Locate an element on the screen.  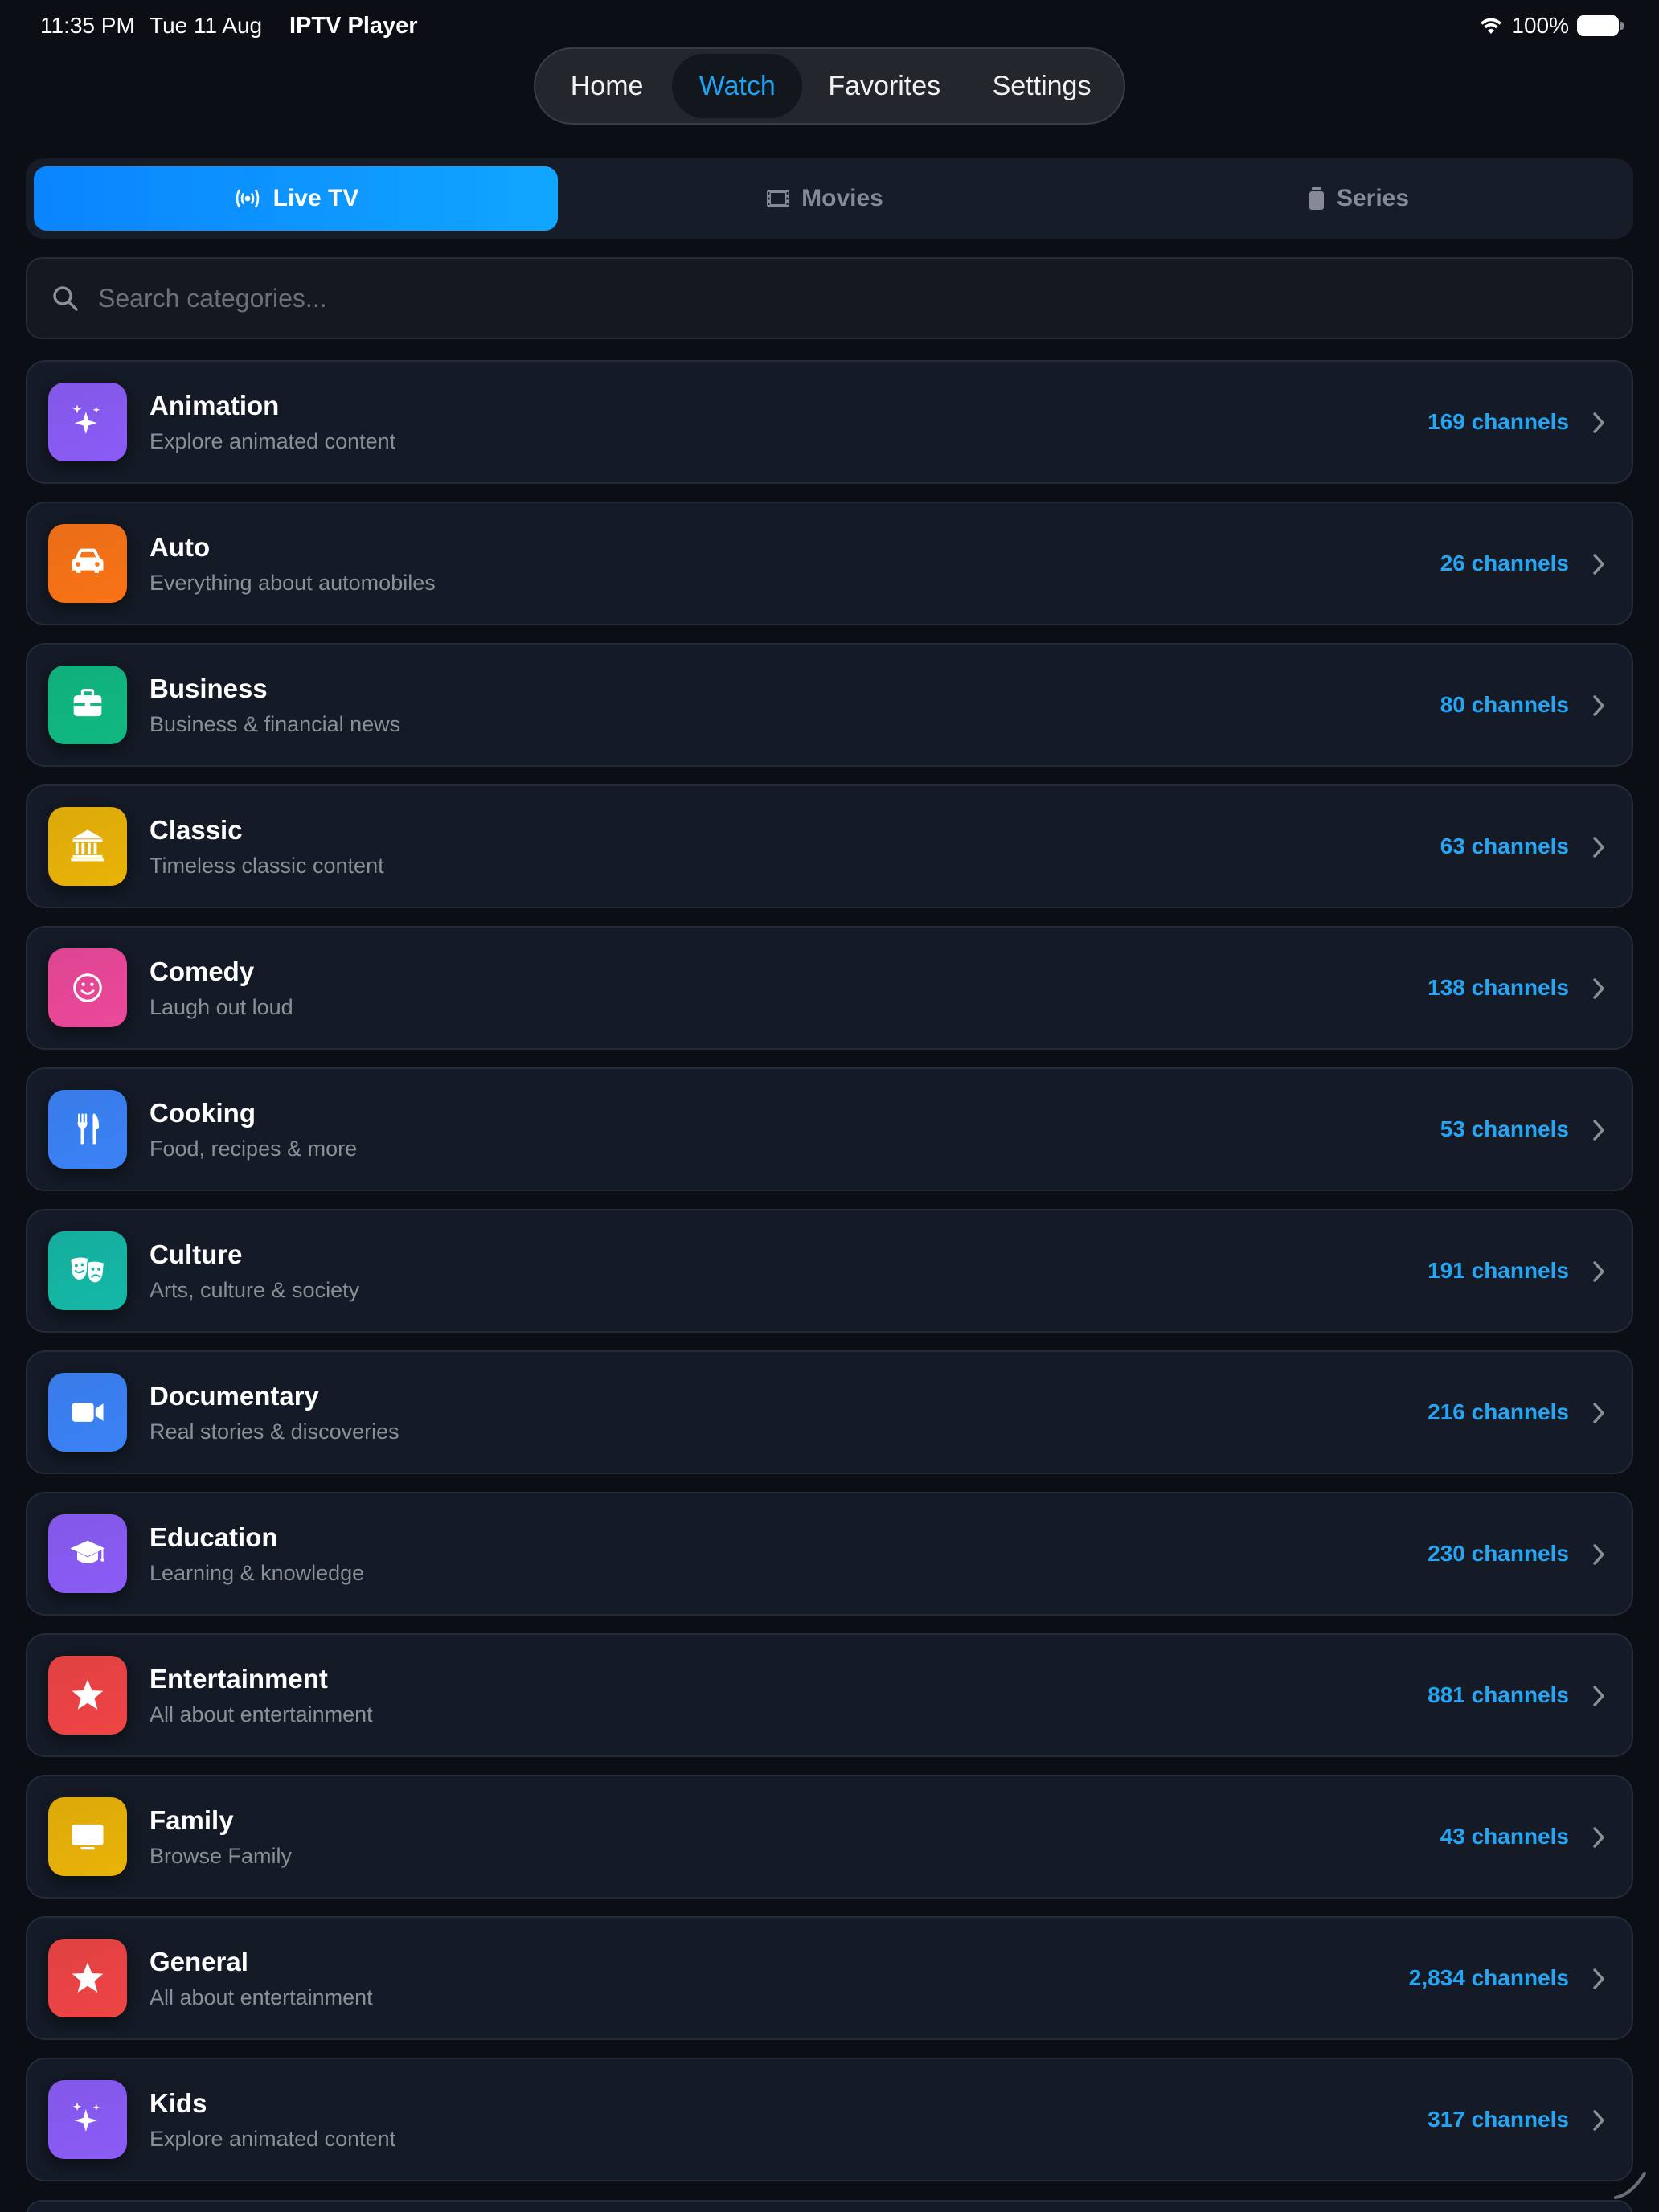
status-right: 100% is located at coordinates (1551, 25).